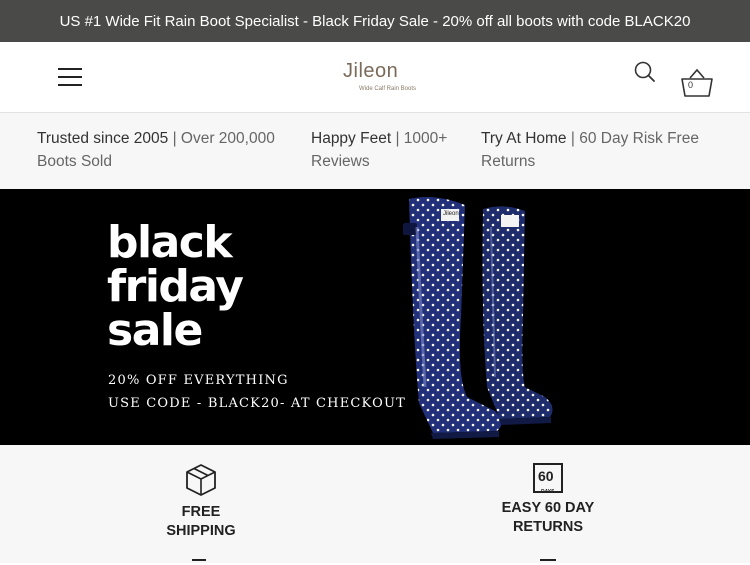  Describe the element at coordinates (170, 242) in the screenshot. I see `hero-title-line: black` at that location.